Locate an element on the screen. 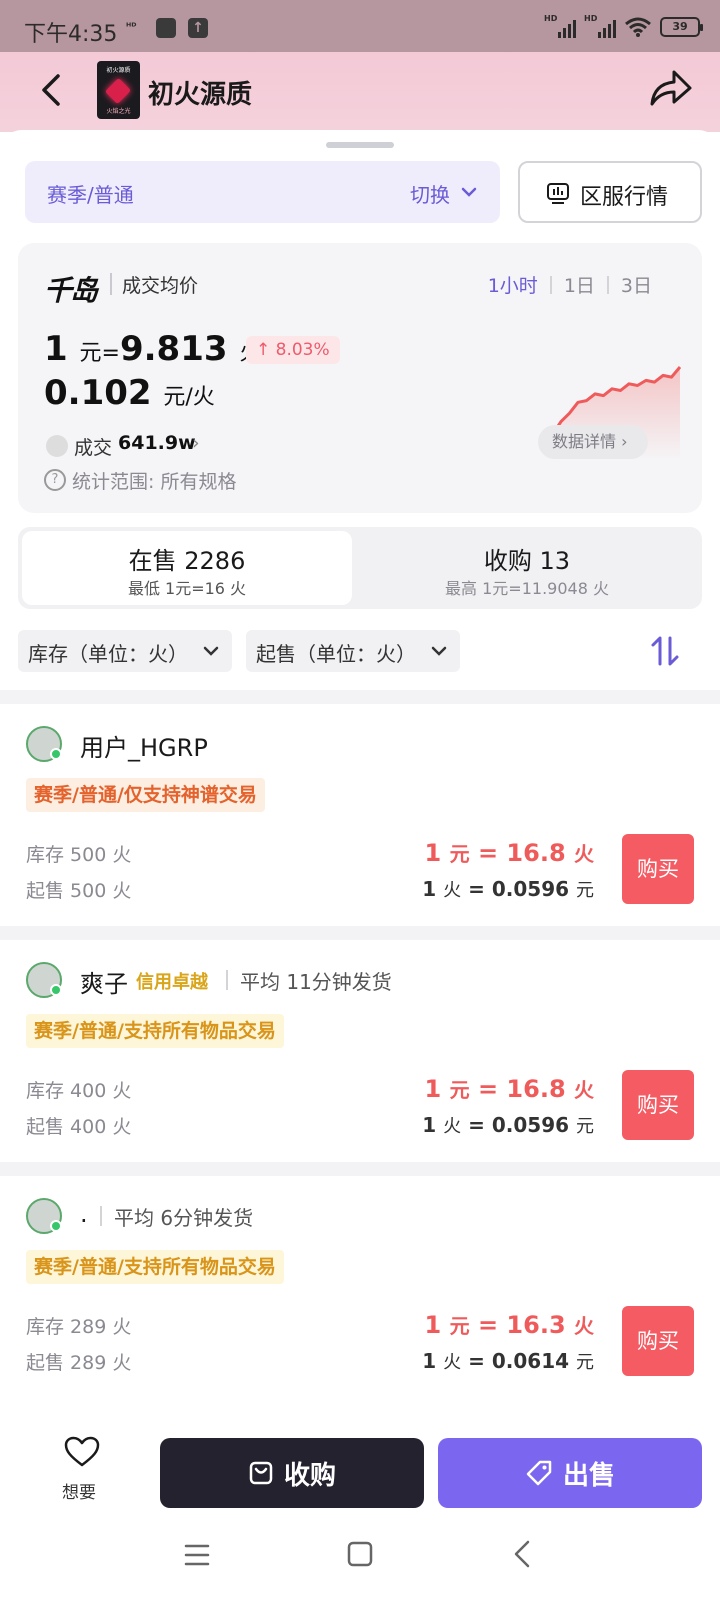 The width and height of the screenshot is (720, 1601). tab-on-sale-sub: 最低 1元=16 火 is located at coordinates (187, 588).